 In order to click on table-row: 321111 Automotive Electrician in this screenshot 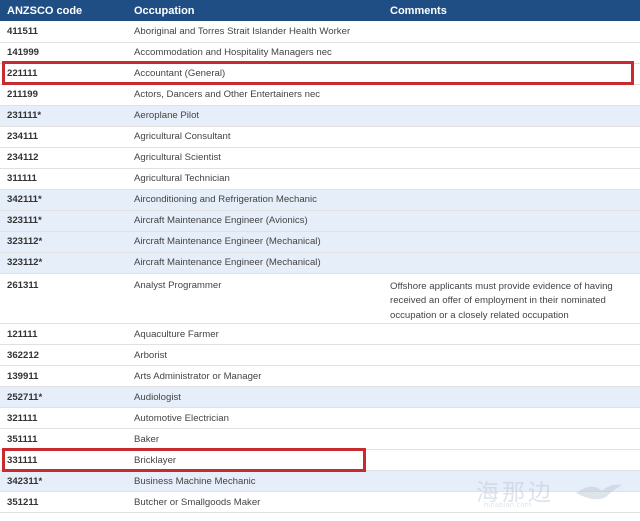, I will do `click(320, 418)`.